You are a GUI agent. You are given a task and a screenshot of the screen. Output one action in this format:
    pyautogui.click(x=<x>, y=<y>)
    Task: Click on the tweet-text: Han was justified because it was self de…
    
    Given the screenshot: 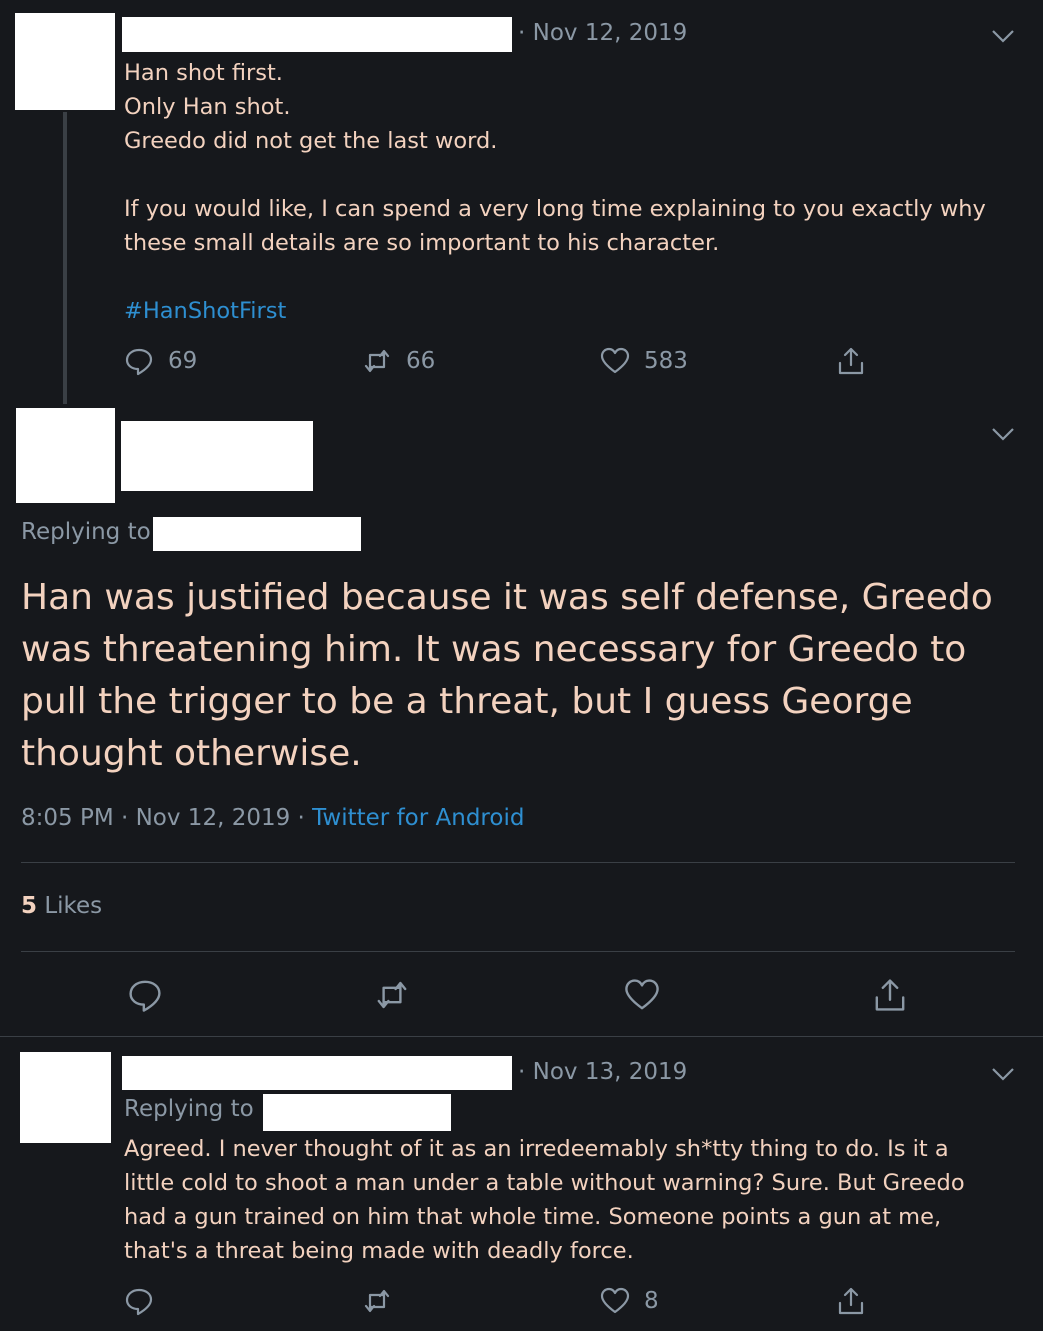 What is the action you would take?
    pyautogui.click(x=507, y=675)
    